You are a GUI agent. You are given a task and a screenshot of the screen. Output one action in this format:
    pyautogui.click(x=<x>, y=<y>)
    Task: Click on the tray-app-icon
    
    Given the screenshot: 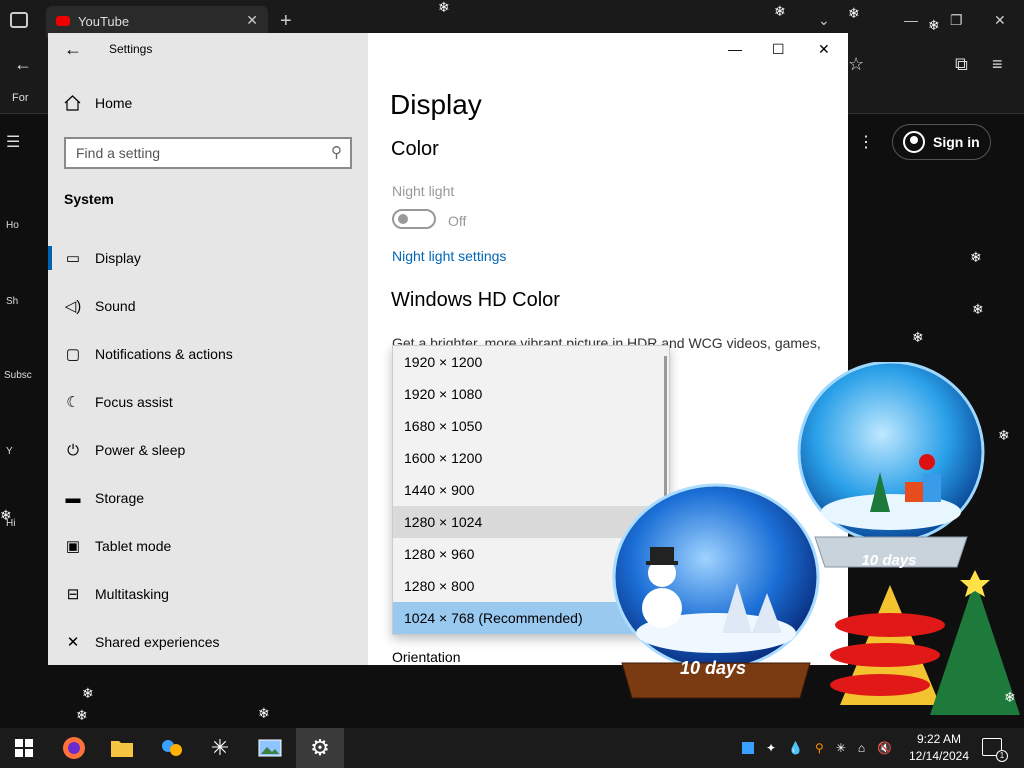 What is the action you would take?
    pyautogui.click(x=748, y=748)
    